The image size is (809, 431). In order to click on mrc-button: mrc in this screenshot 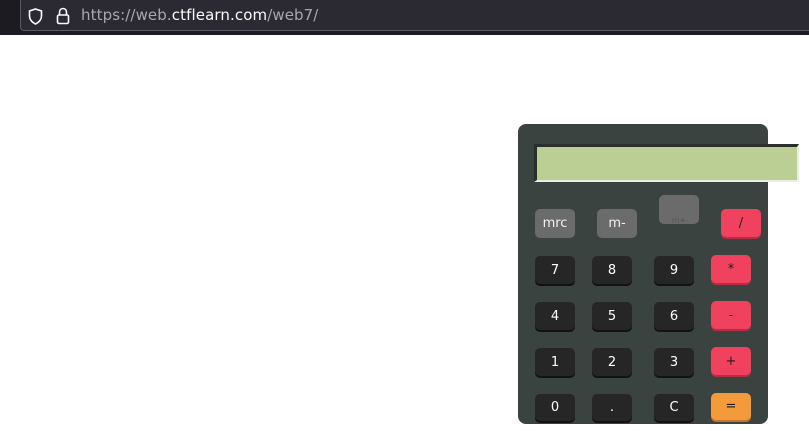, I will do `click(555, 223)`.